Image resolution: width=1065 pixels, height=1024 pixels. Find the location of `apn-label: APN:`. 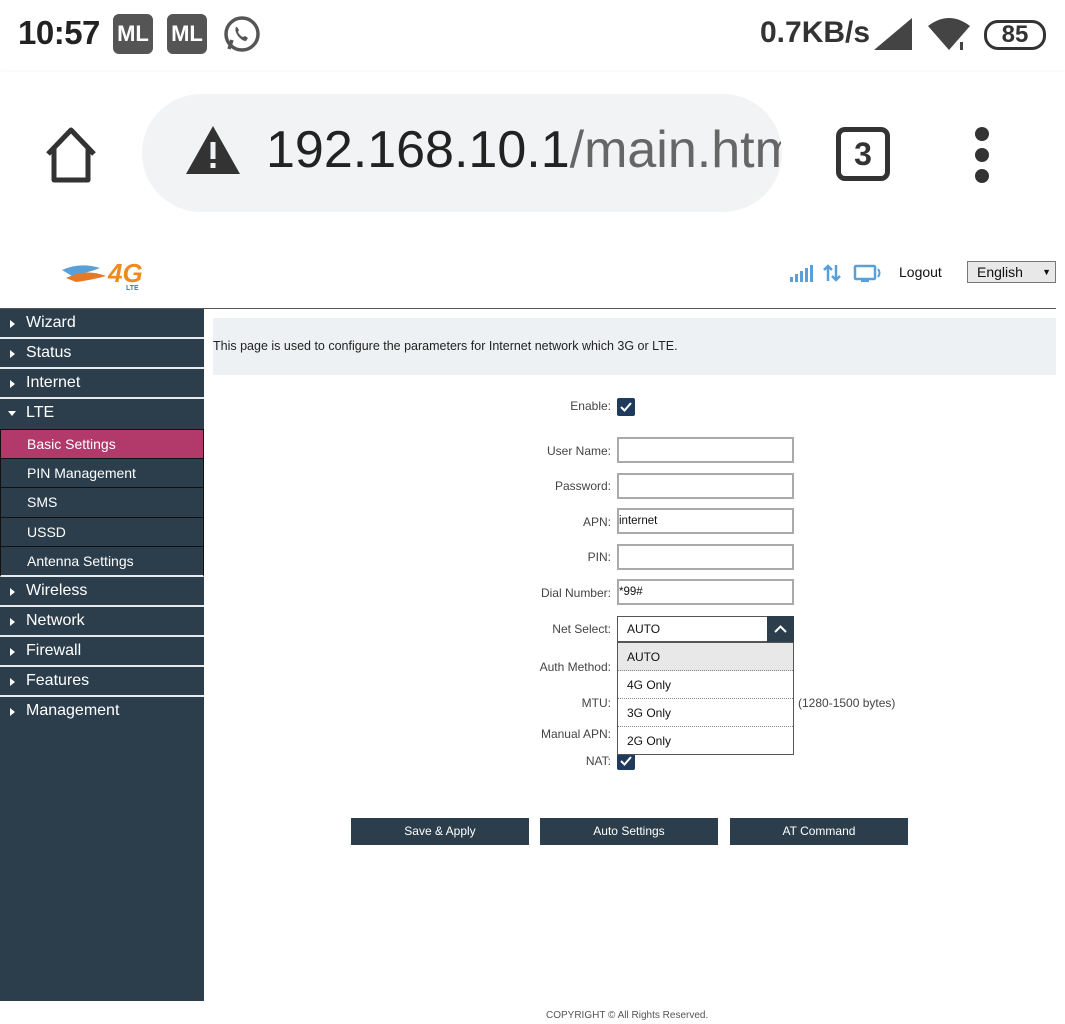

apn-label: APN: is located at coordinates (596, 522).